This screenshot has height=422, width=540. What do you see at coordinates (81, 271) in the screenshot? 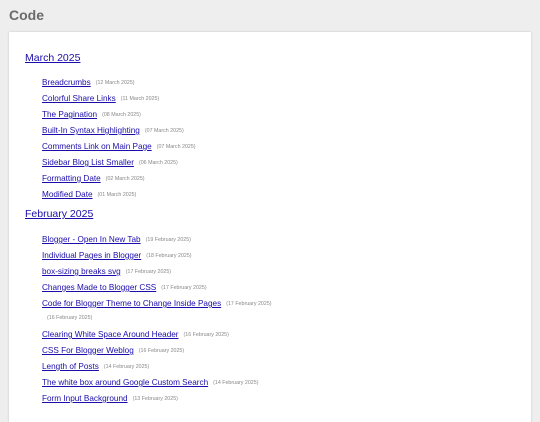
I see `post-link-box-sizing-breaks-svg: box-sizing breaks svg` at bounding box center [81, 271].